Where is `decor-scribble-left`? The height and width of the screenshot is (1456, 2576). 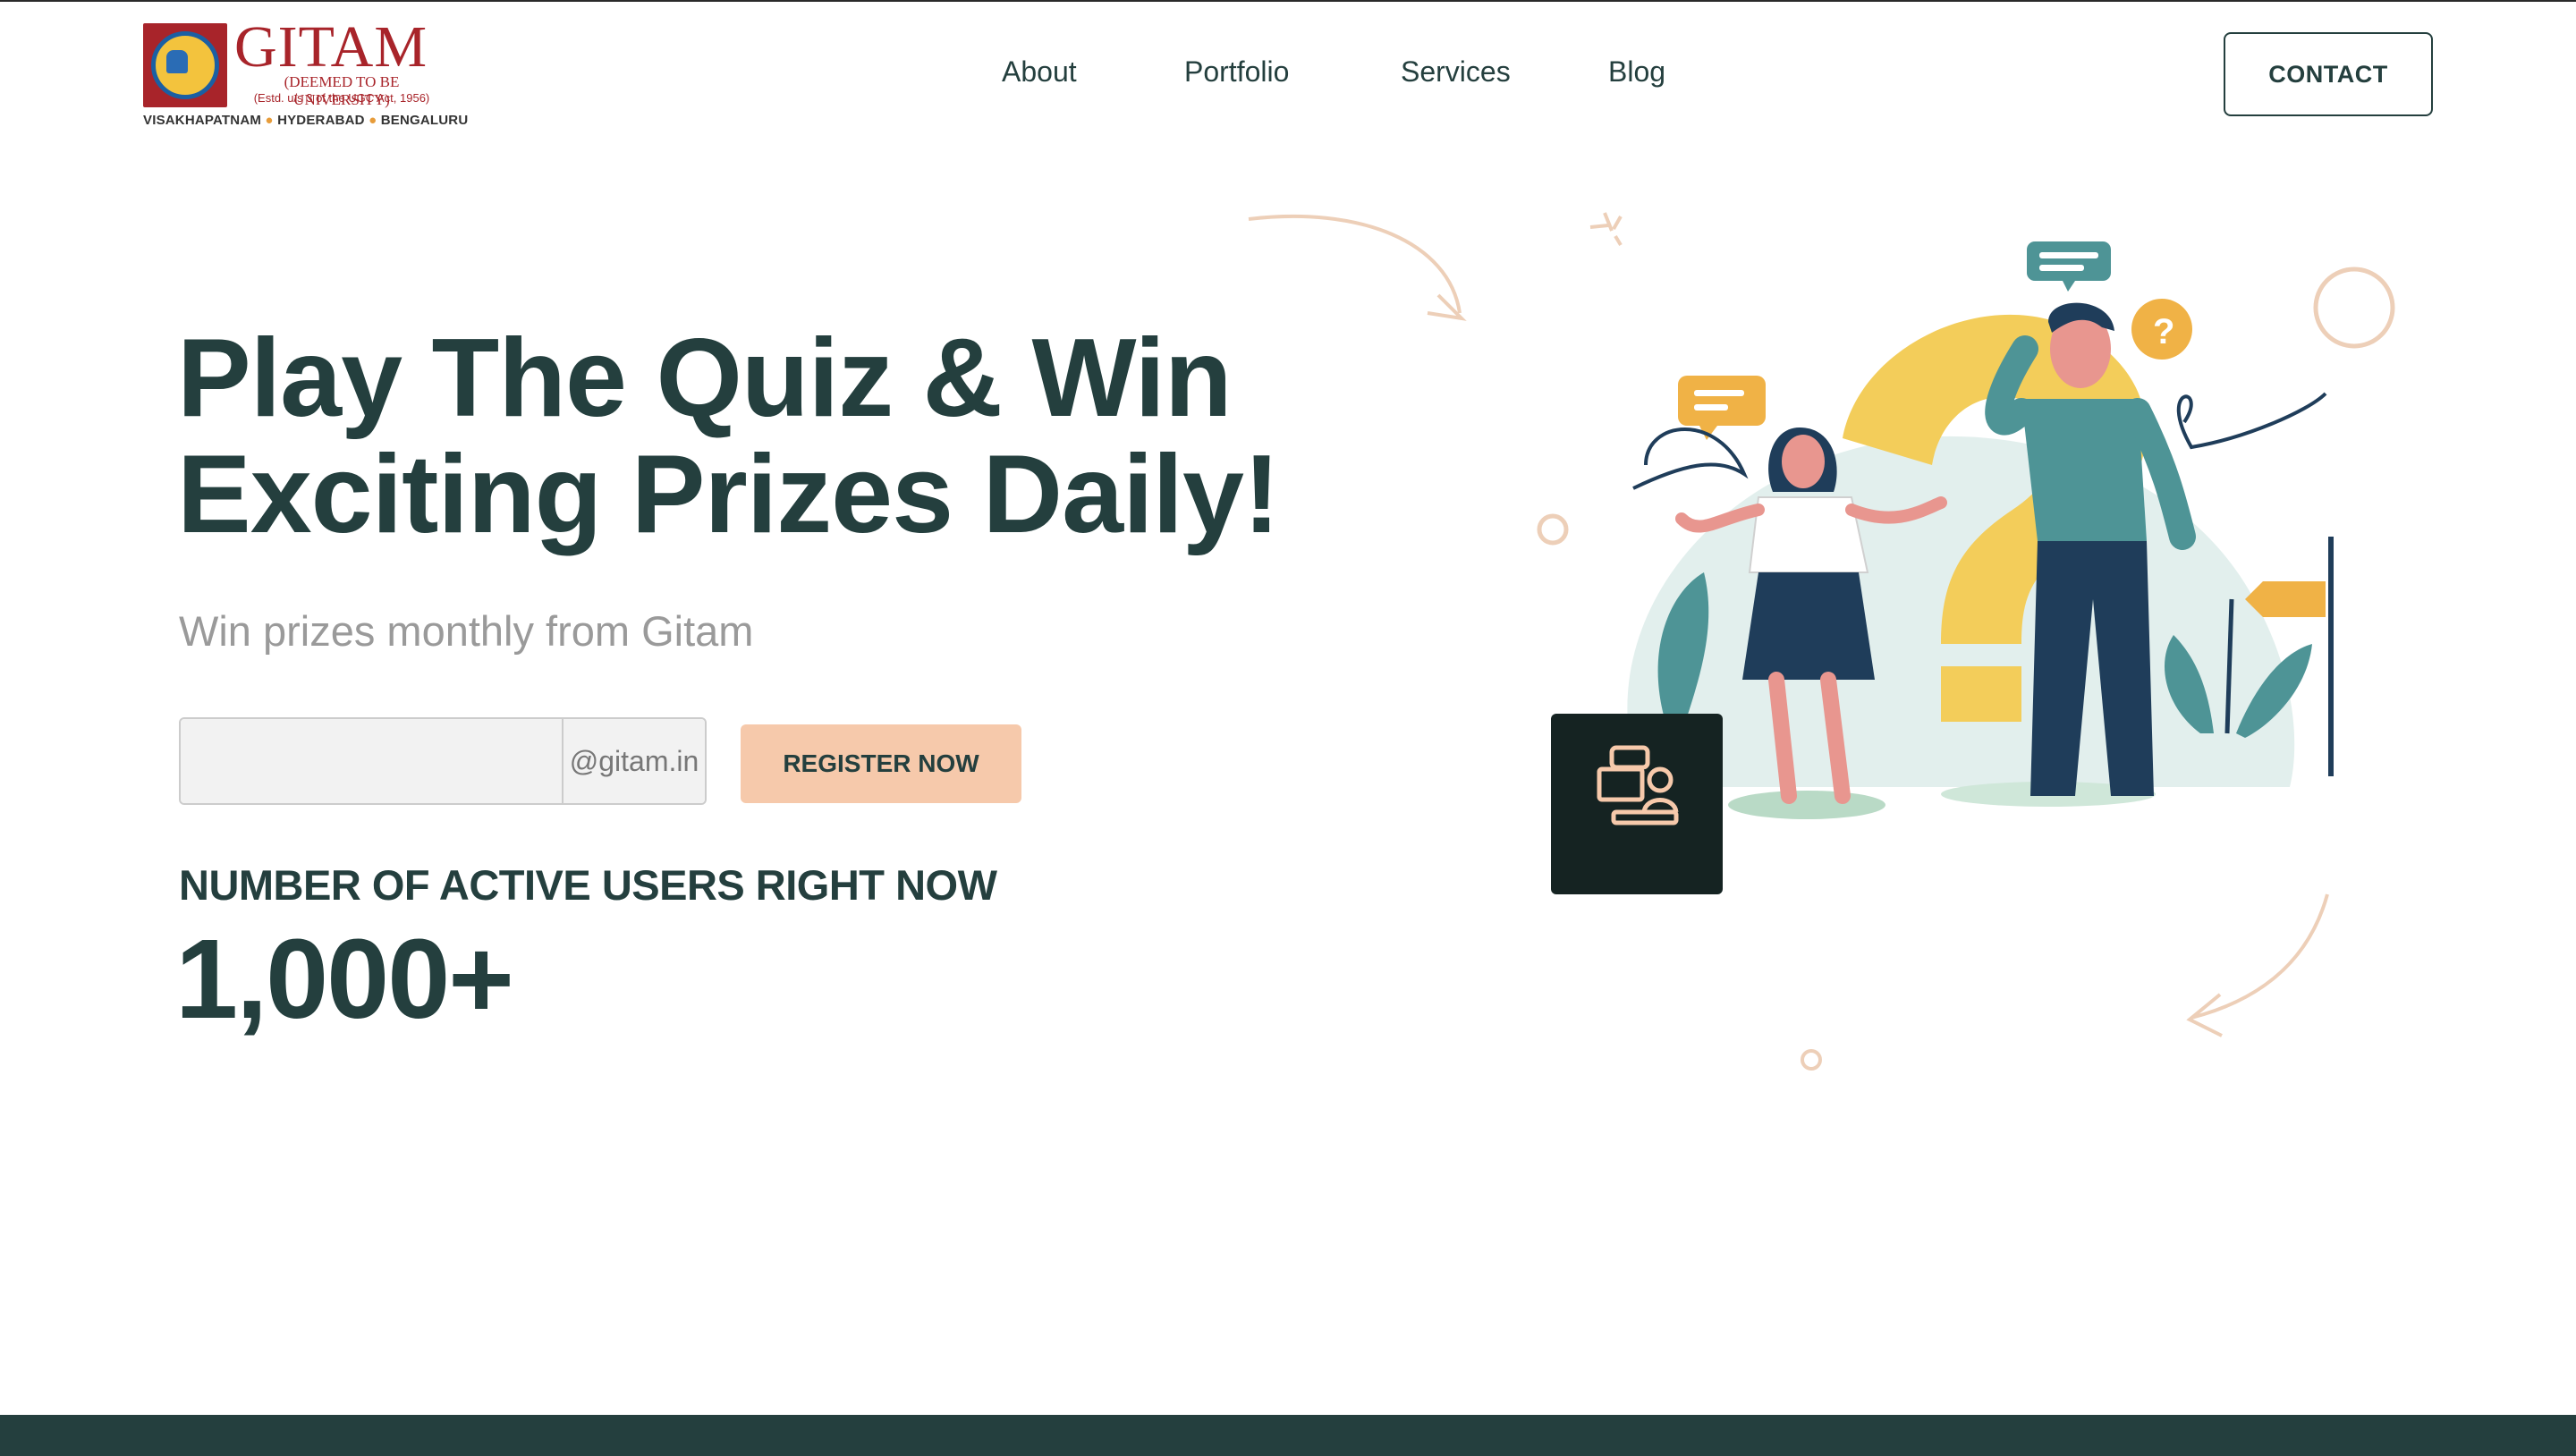 decor-scribble-left is located at coordinates (1690, 458).